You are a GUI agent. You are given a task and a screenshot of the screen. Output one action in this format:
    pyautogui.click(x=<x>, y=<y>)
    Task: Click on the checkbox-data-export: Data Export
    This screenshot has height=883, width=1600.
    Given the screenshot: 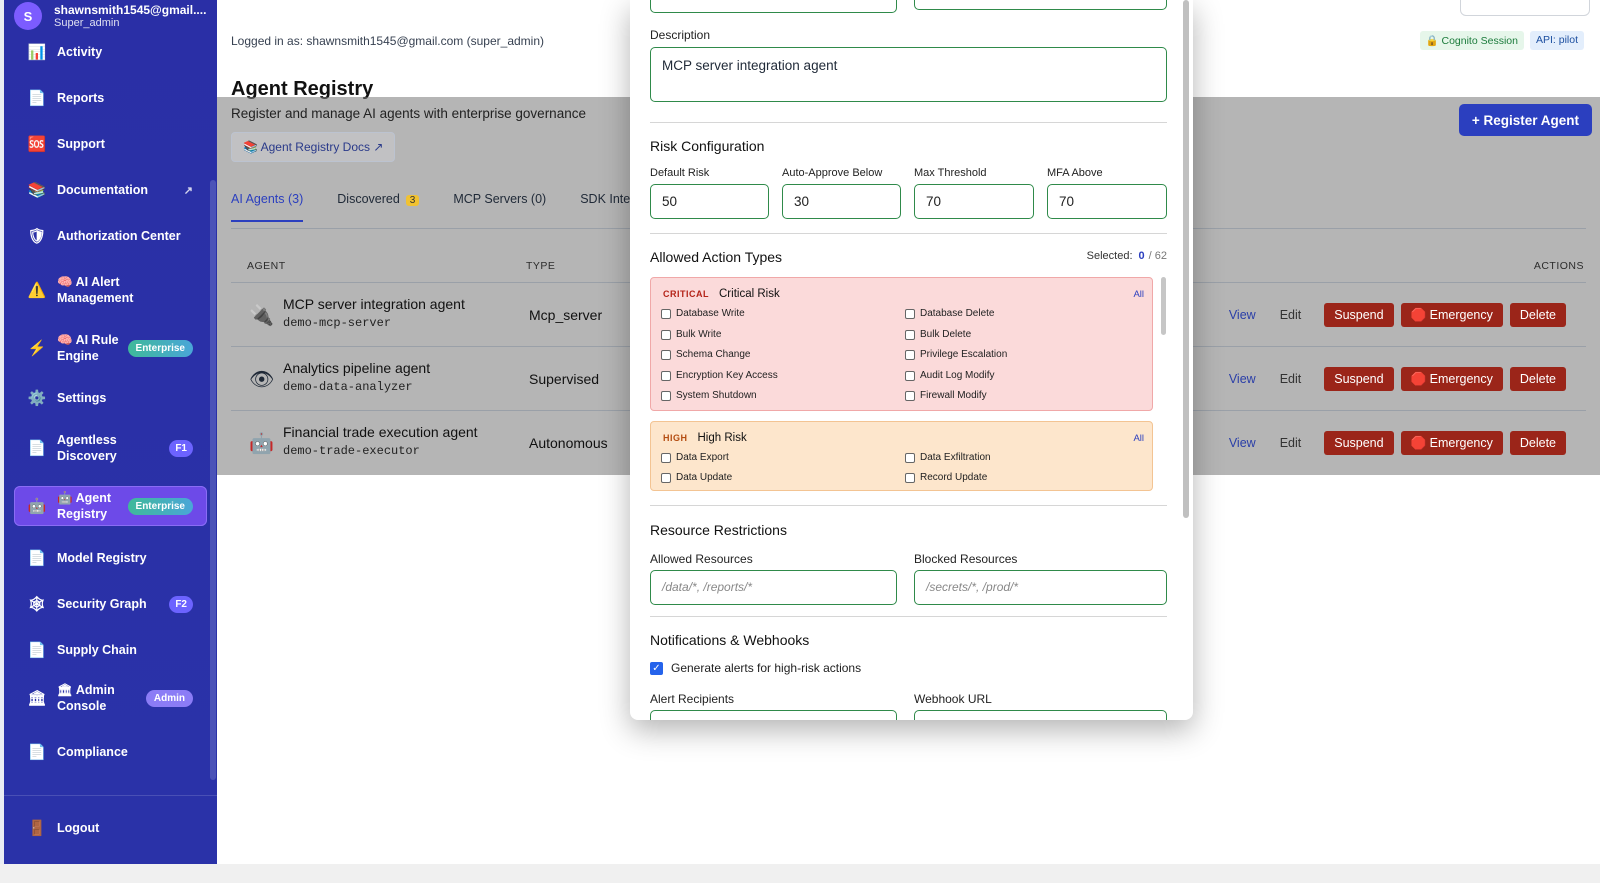 What is the action you would take?
    pyautogui.click(x=695, y=457)
    